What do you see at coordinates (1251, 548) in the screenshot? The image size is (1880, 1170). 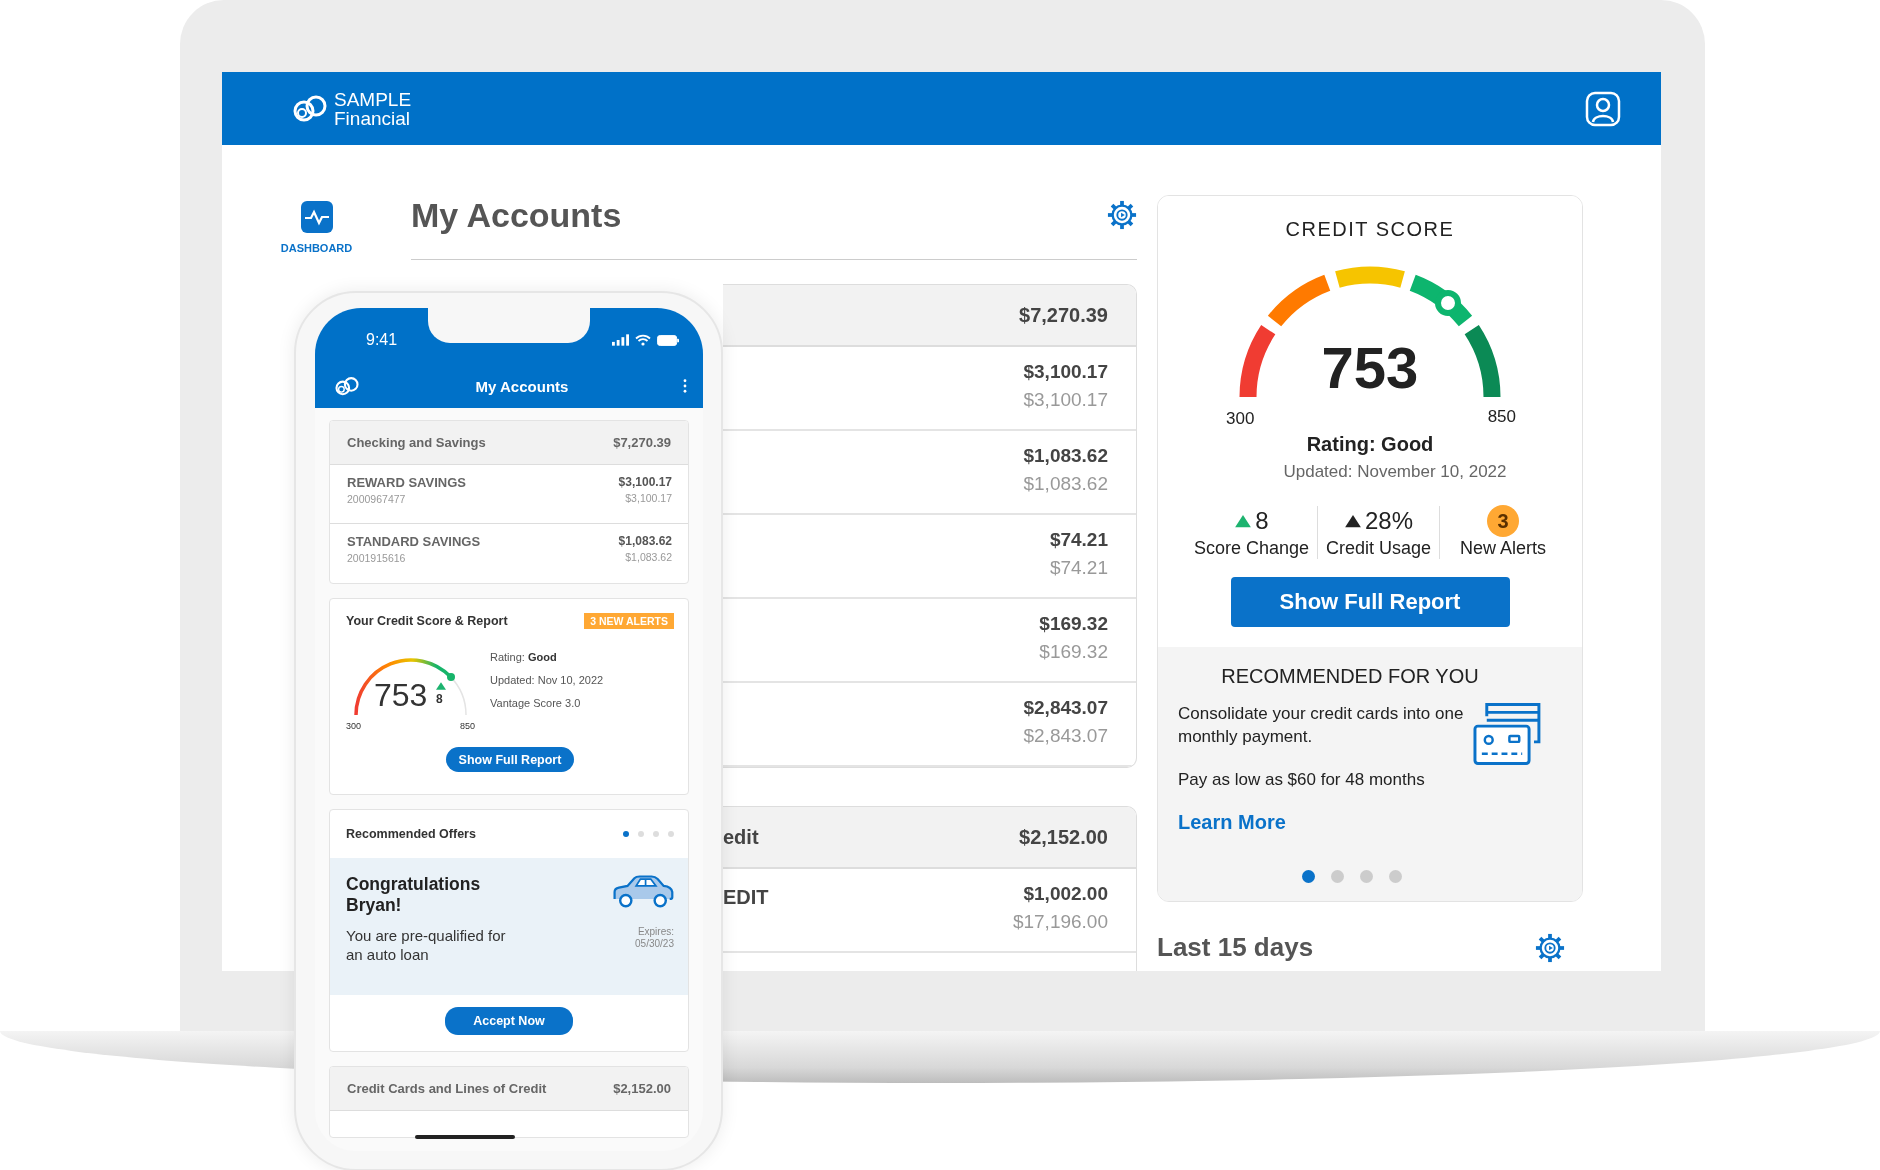 I see `stat-label: Score Change` at bounding box center [1251, 548].